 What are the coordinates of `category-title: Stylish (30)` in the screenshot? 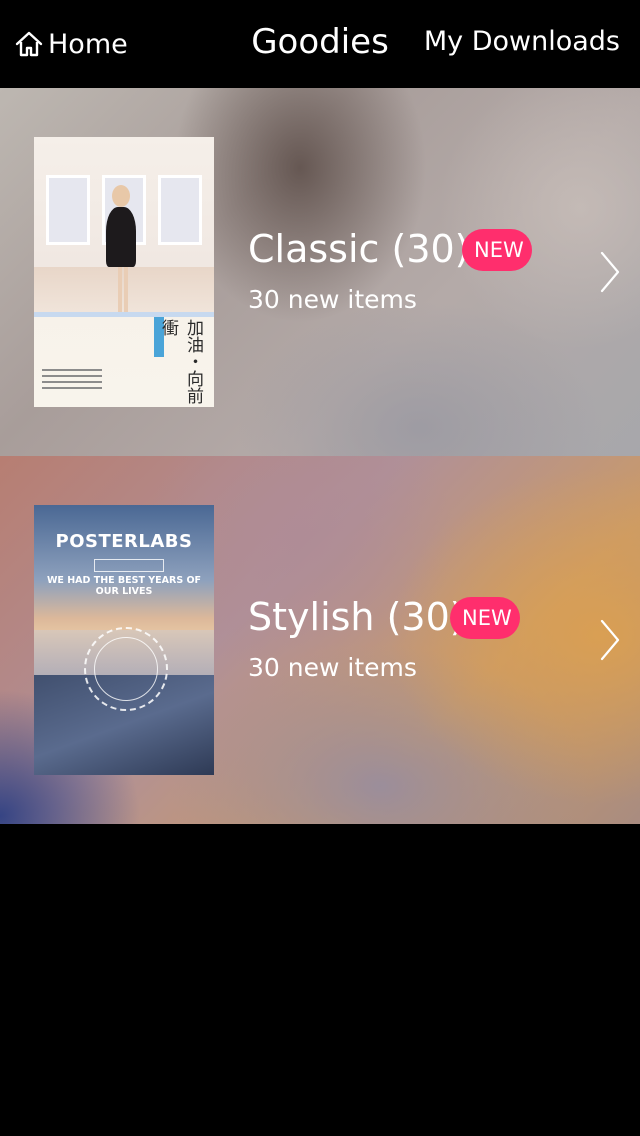 It's located at (356, 617).